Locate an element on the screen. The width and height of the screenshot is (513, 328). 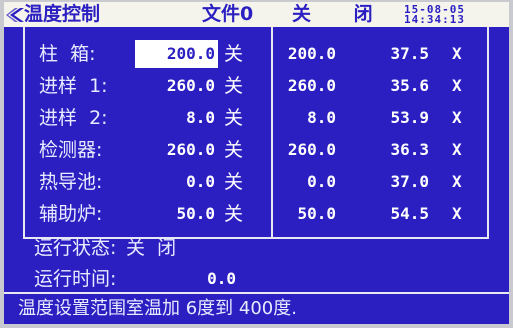
setpoint-input: 0.0 is located at coordinates (175, 182).